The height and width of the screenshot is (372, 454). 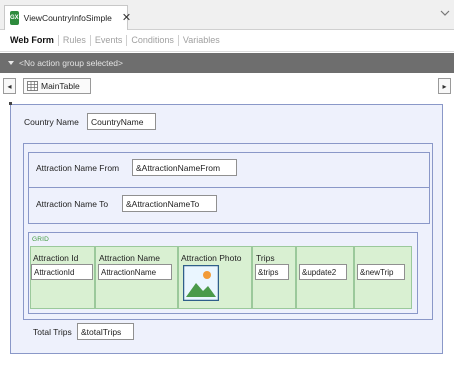 What do you see at coordinates (34, 40) in the screenshot?
I see `tab-web-form: Web Form` at bounding box center [34, 40].